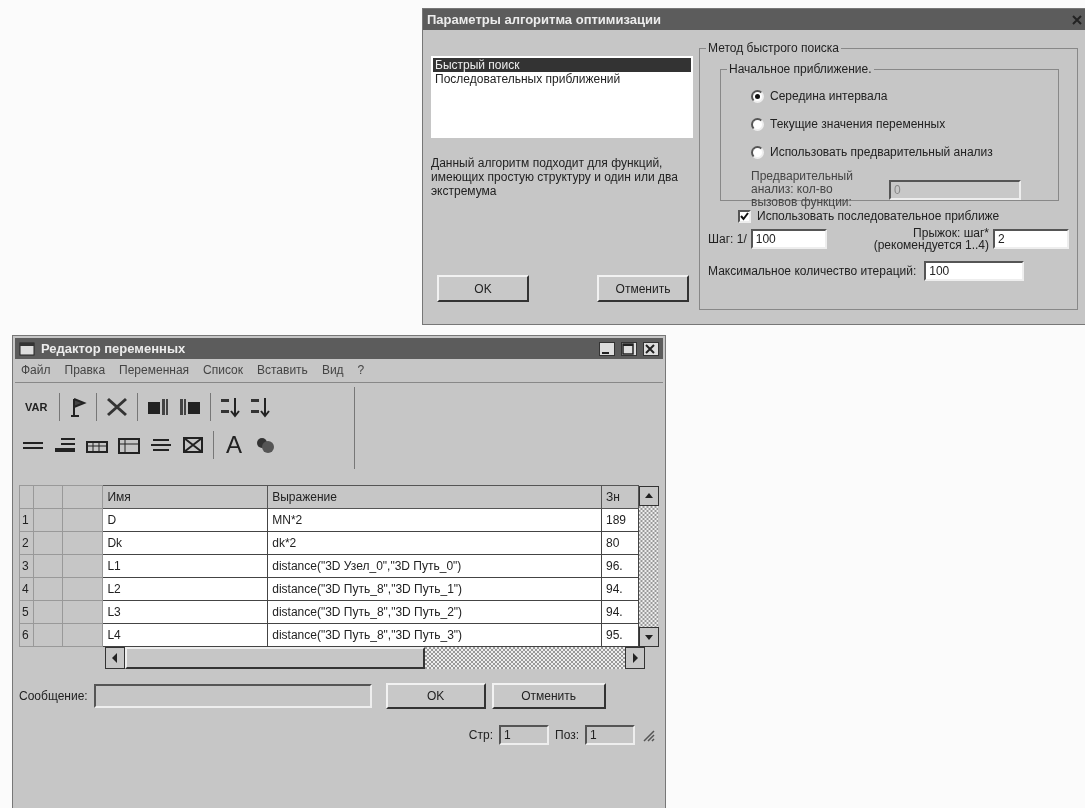  Describe the element at coordinates (185, 566) in the screenshot. I see `table-cell: L1` at that location.